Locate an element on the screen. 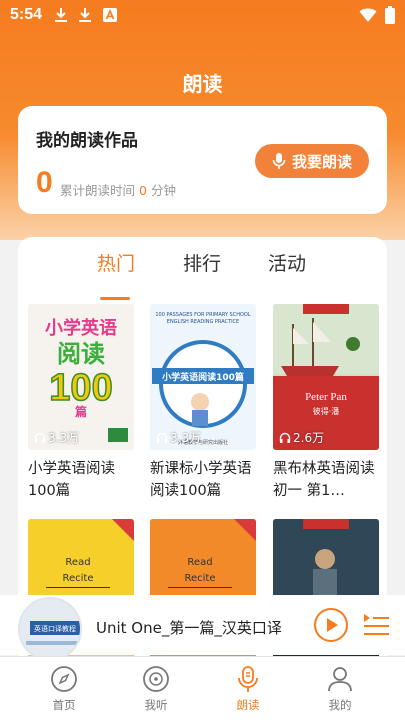  page-title: 朗读 is located at coordinates (202, 84).